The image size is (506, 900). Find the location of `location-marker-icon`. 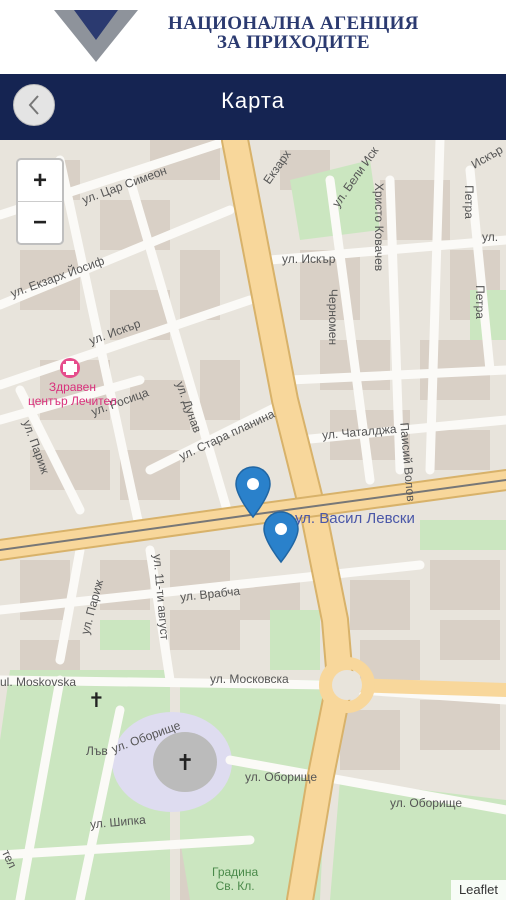

location-marker-icon is located at coordinates (281, 537).